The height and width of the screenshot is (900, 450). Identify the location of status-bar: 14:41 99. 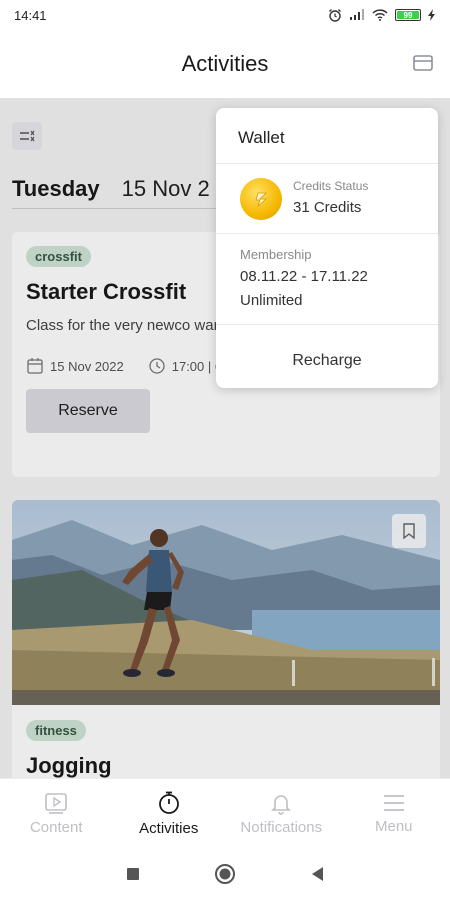
(225, 15).